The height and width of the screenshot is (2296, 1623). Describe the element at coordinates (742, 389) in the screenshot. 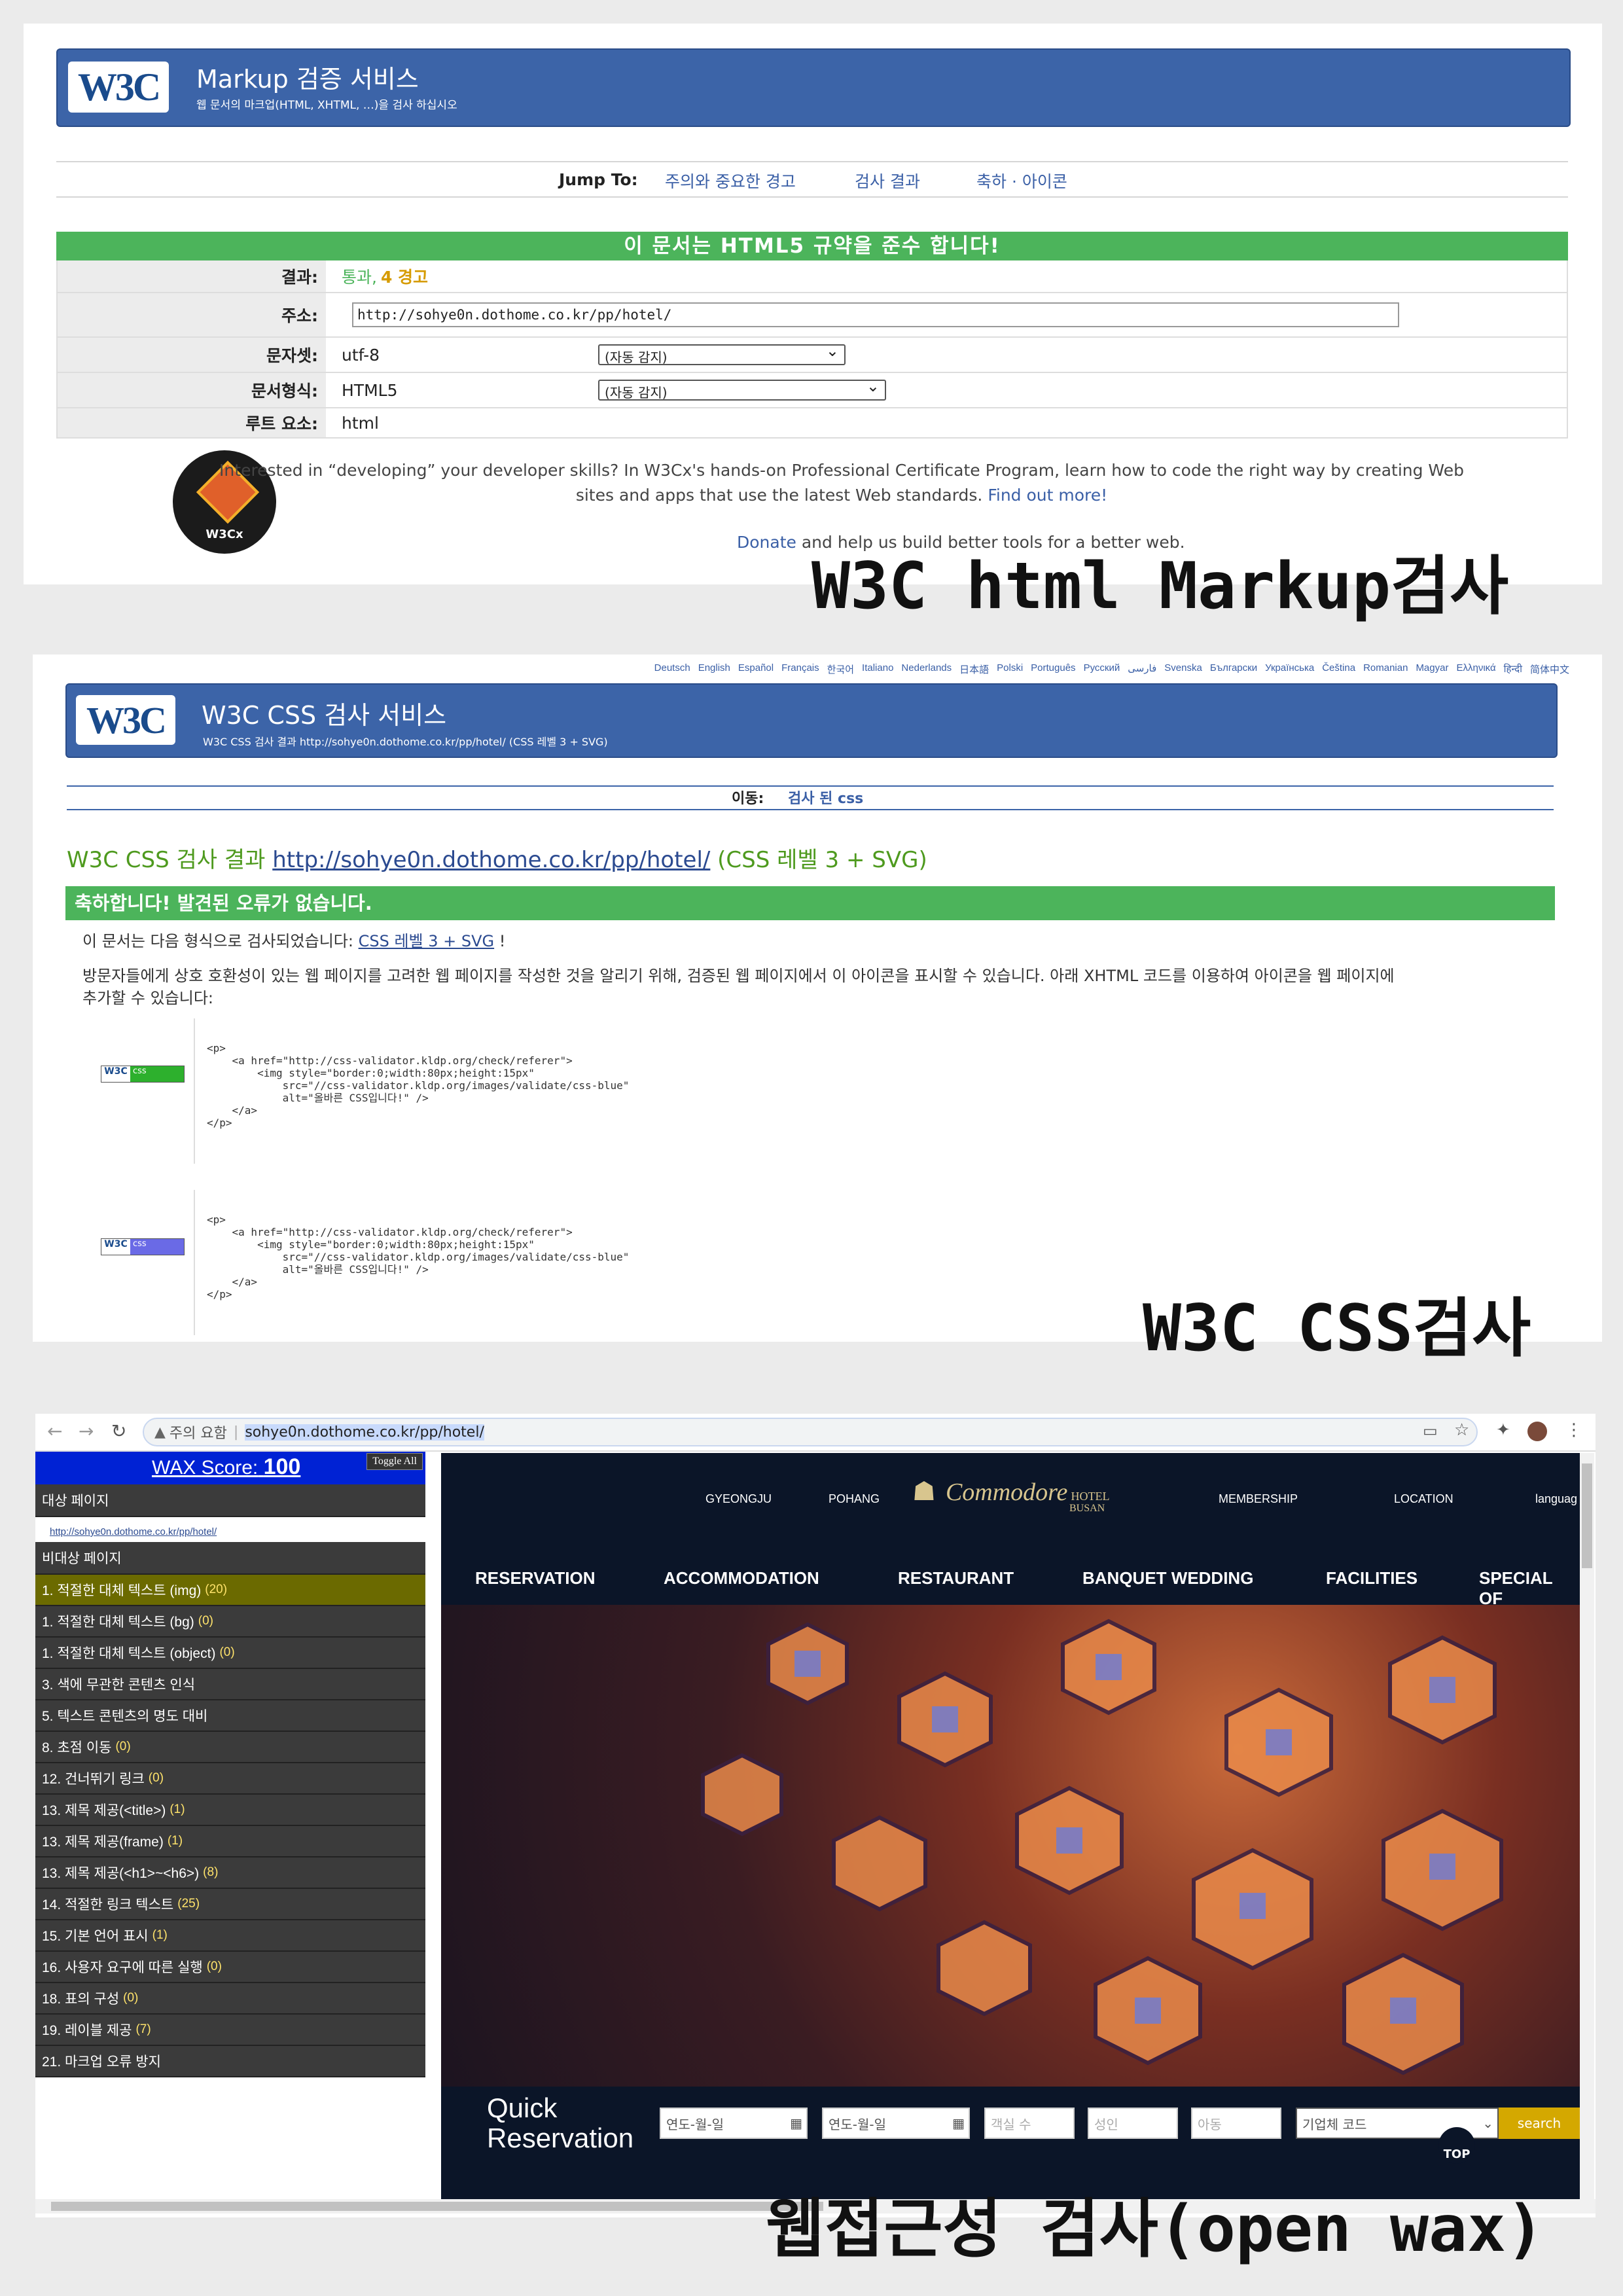

I see `doctype-select: (자동 감지)` at that location.